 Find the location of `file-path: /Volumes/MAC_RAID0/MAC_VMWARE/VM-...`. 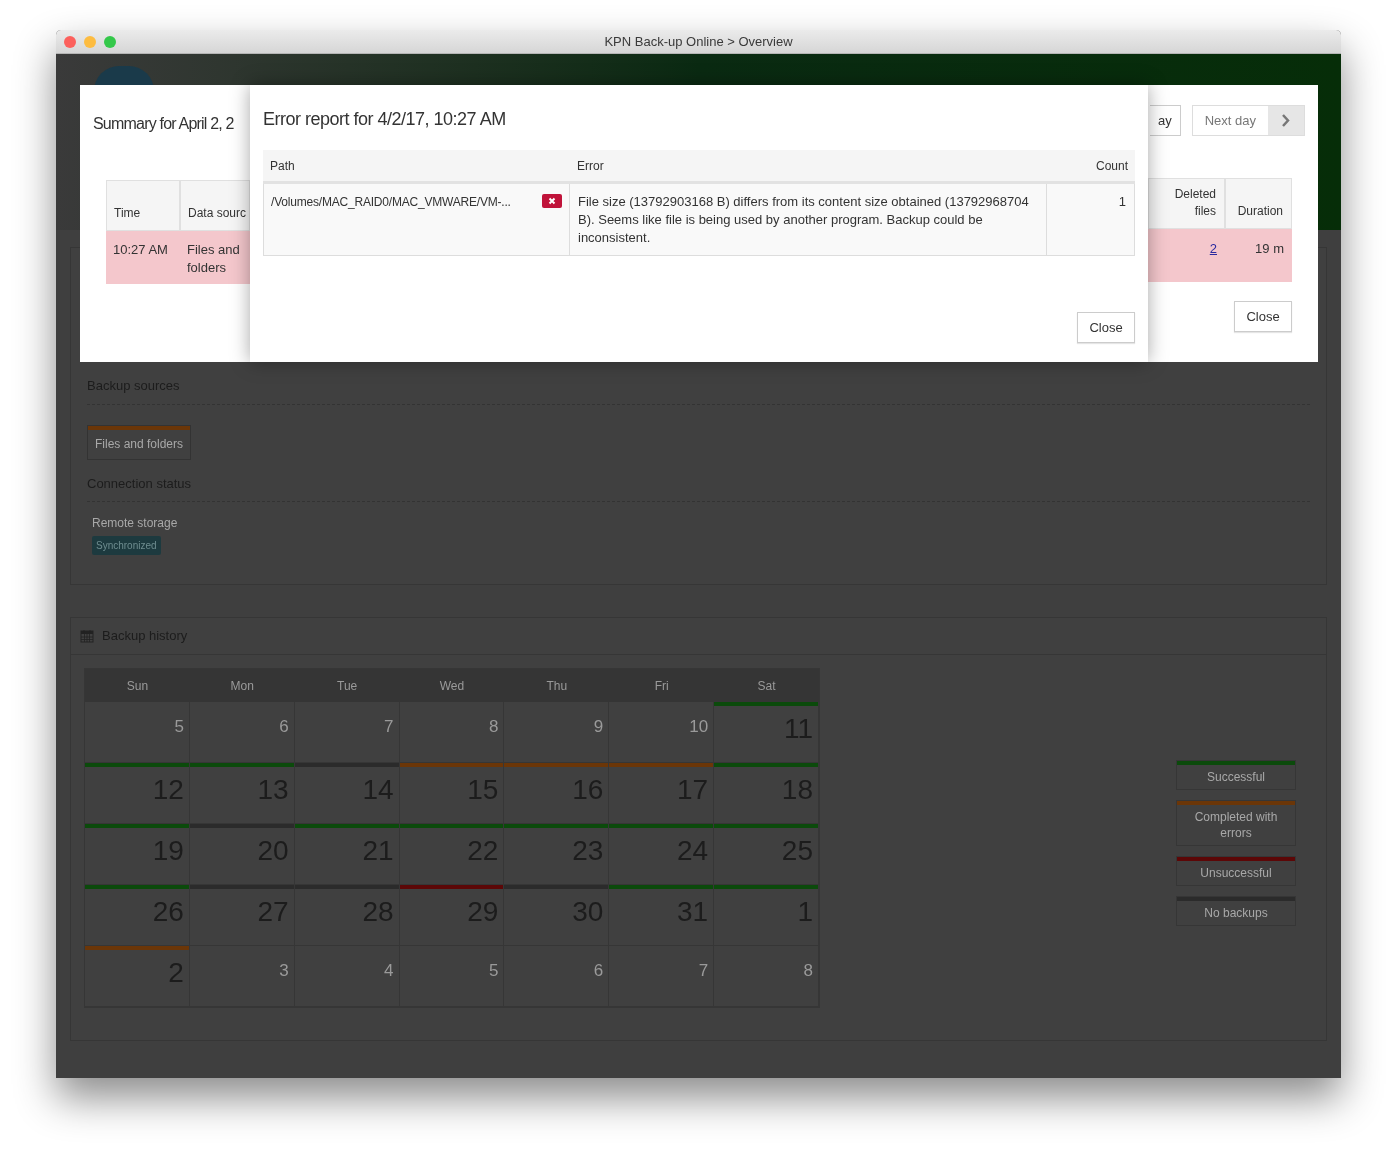

file-path: /Volumes/MAC_RAID0/MAC_VMWARE/VM-... is located at coordinates (391, 202).